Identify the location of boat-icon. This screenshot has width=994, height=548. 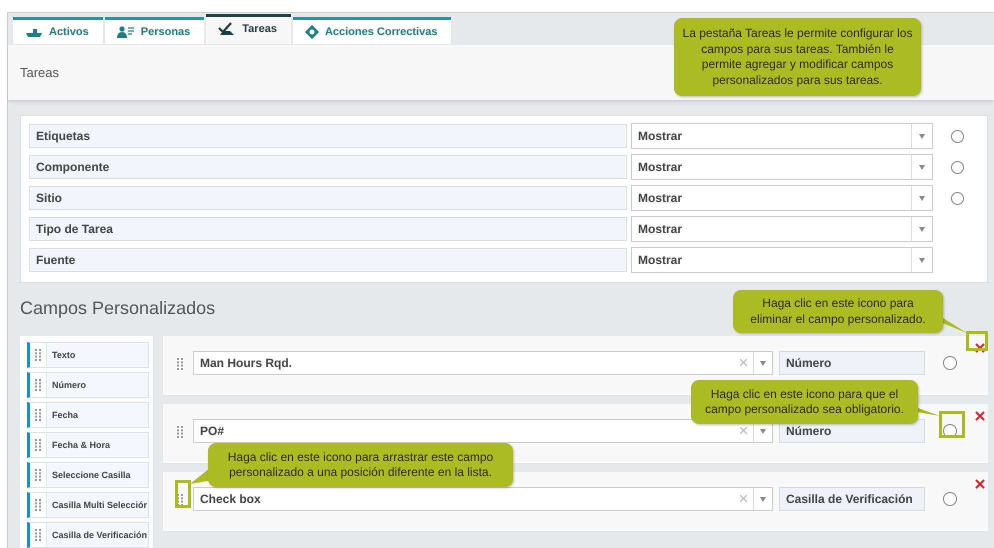
(34, 32).